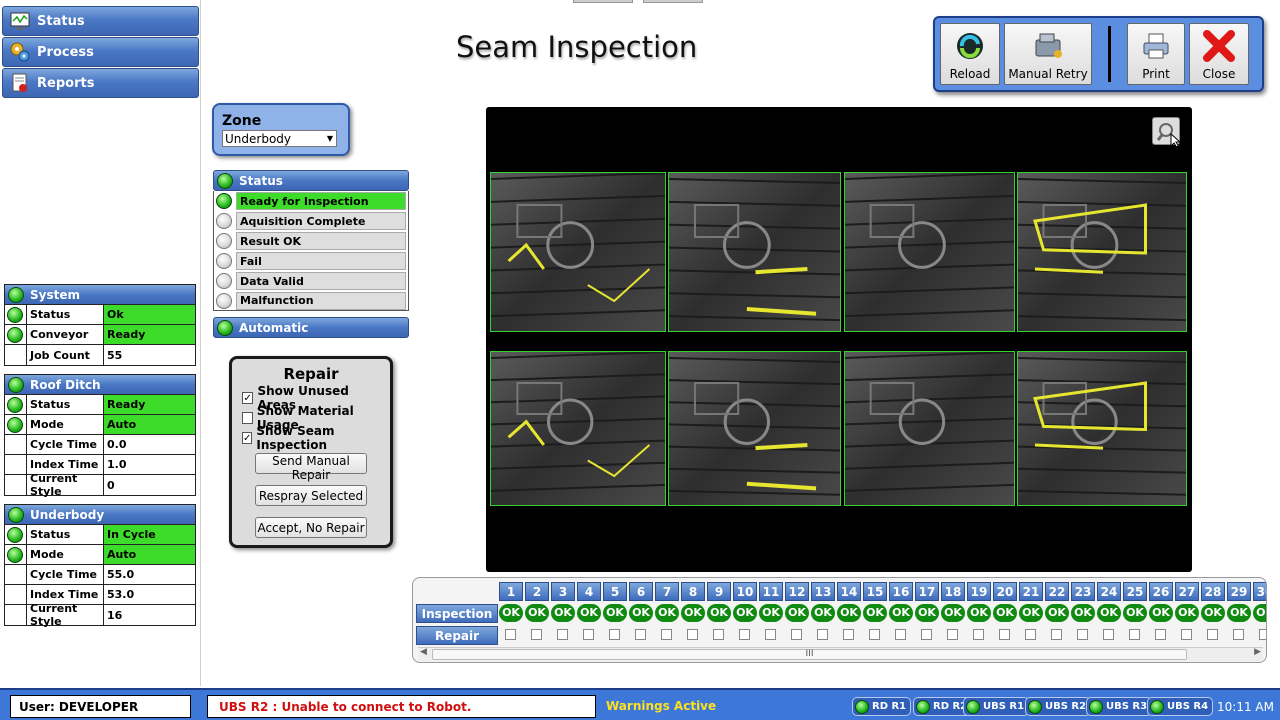 Image resolution: width=1280 pixels, height=720 pixels. I want to click on robot-status-ubs-r1: UBS R1, so click(996, 706).